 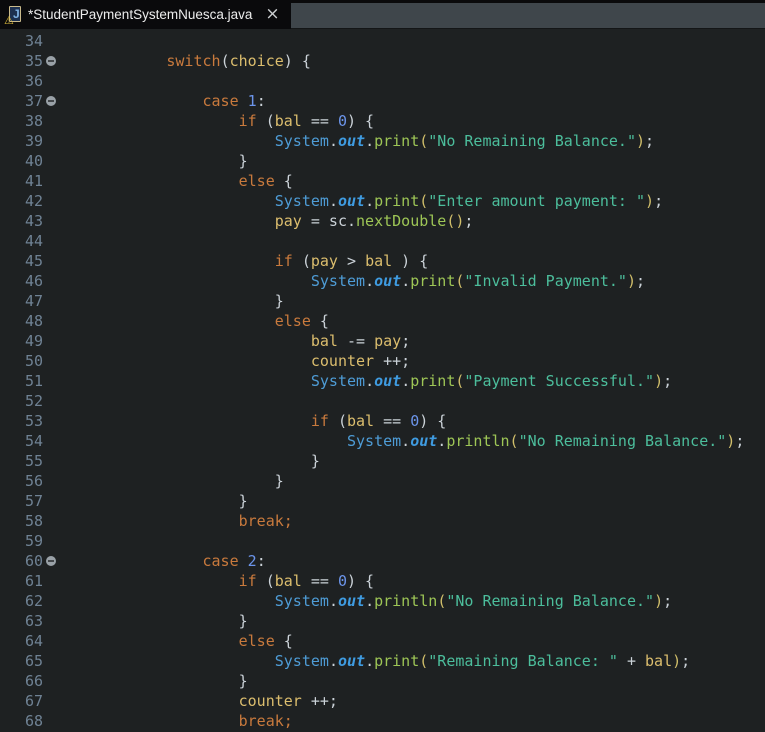 What do you see at coordinates (382, 41) in the screenshot?
I see `code-line: 34` at bounding box center [382, 41].